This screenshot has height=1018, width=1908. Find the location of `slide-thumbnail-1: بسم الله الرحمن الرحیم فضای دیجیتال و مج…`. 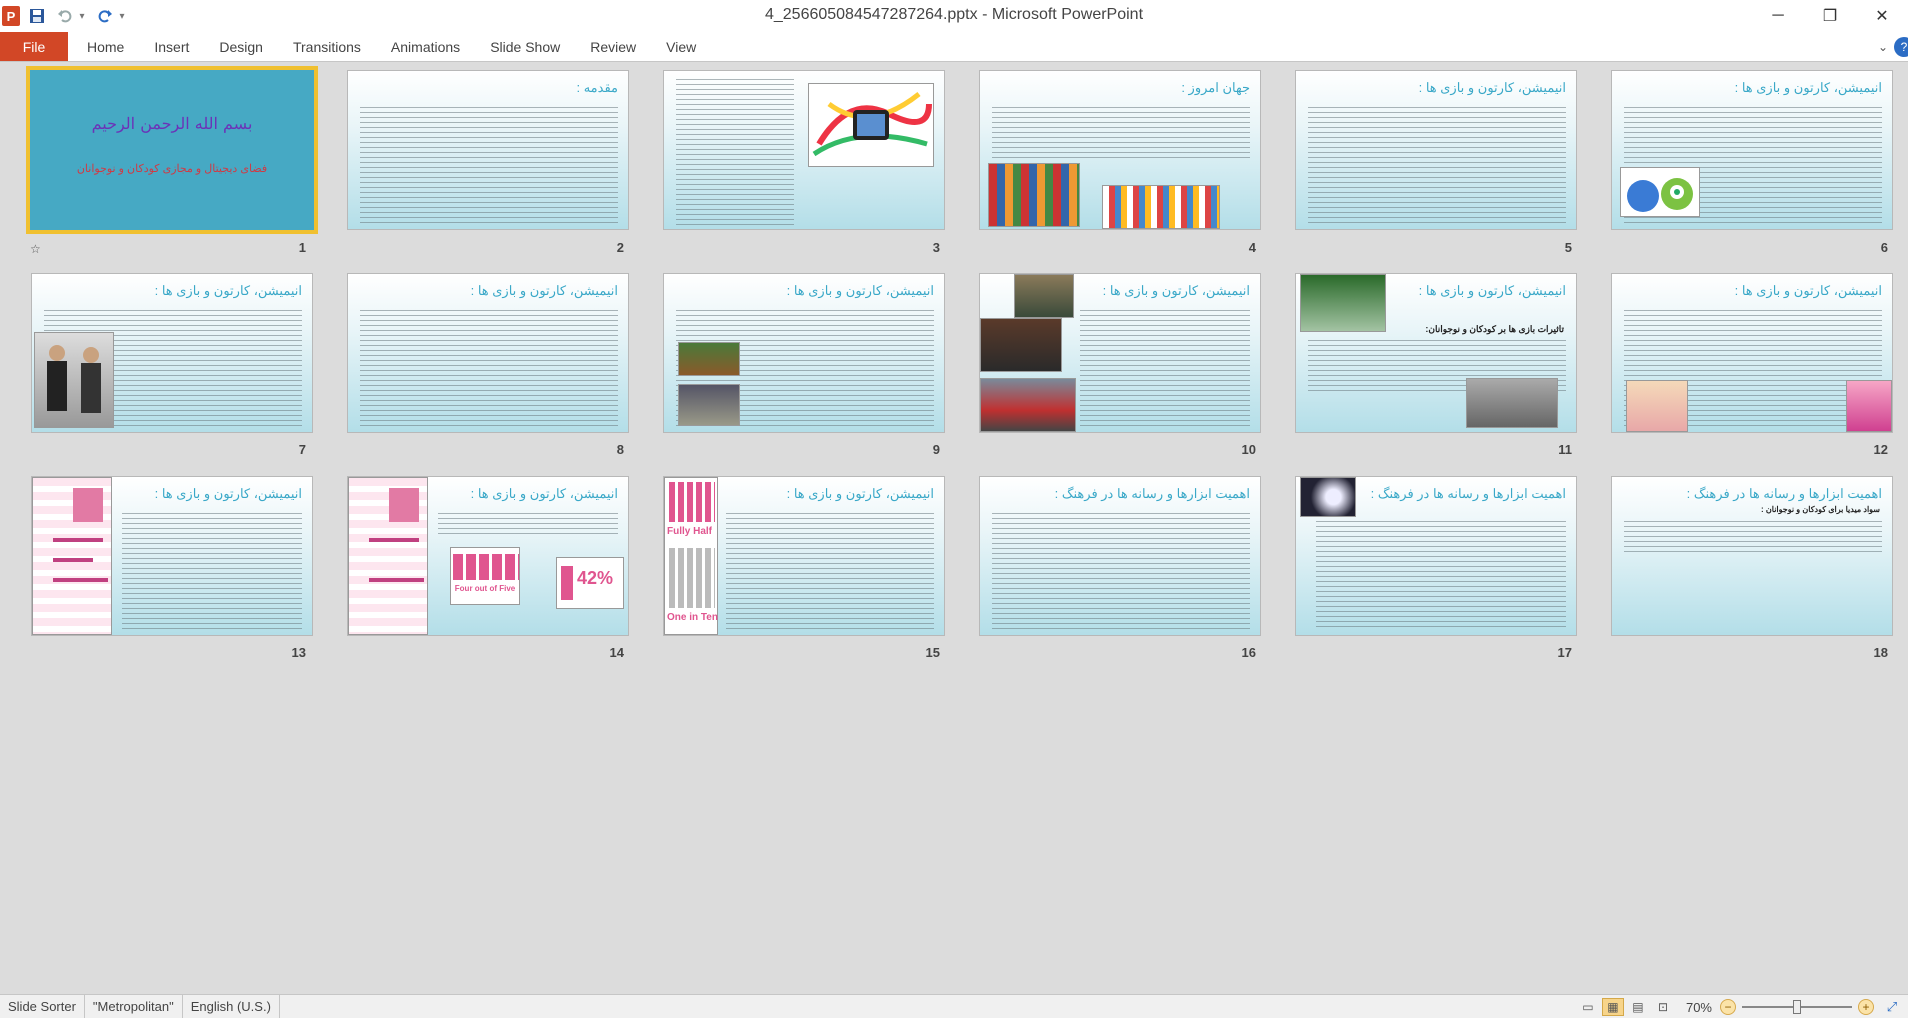

slide-thumbnail-1: بسم الله الرحمن الرحیم فضای دیجیتال و مج… is located at coordinates (172, 150).